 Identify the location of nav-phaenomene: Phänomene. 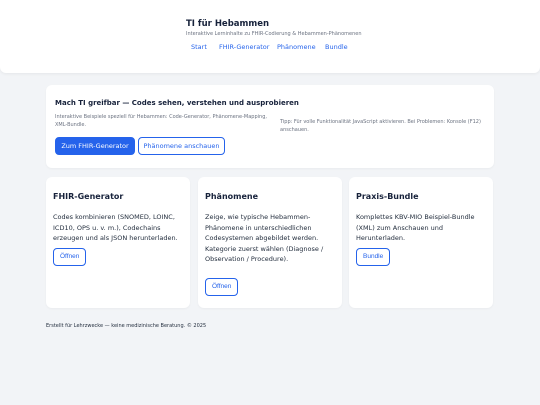
(296, 47).